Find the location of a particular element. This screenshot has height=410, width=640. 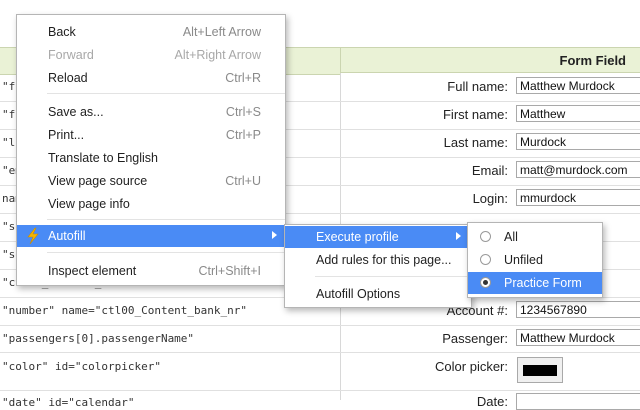

menu-item-view-page-info: View page info is located at coordinates (151, 204).